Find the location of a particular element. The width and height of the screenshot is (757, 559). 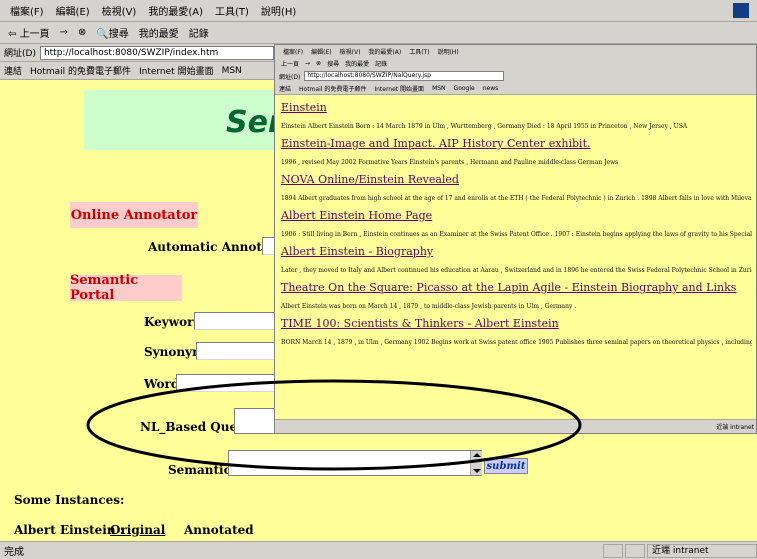

instance-annotated-link: Annotated is located at coordinates (219, 530).